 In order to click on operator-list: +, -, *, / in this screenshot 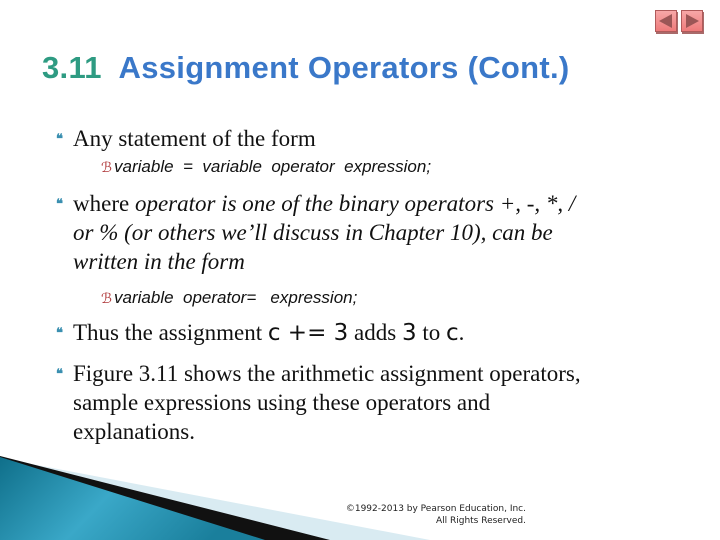, I will do `click(537, 203)`.